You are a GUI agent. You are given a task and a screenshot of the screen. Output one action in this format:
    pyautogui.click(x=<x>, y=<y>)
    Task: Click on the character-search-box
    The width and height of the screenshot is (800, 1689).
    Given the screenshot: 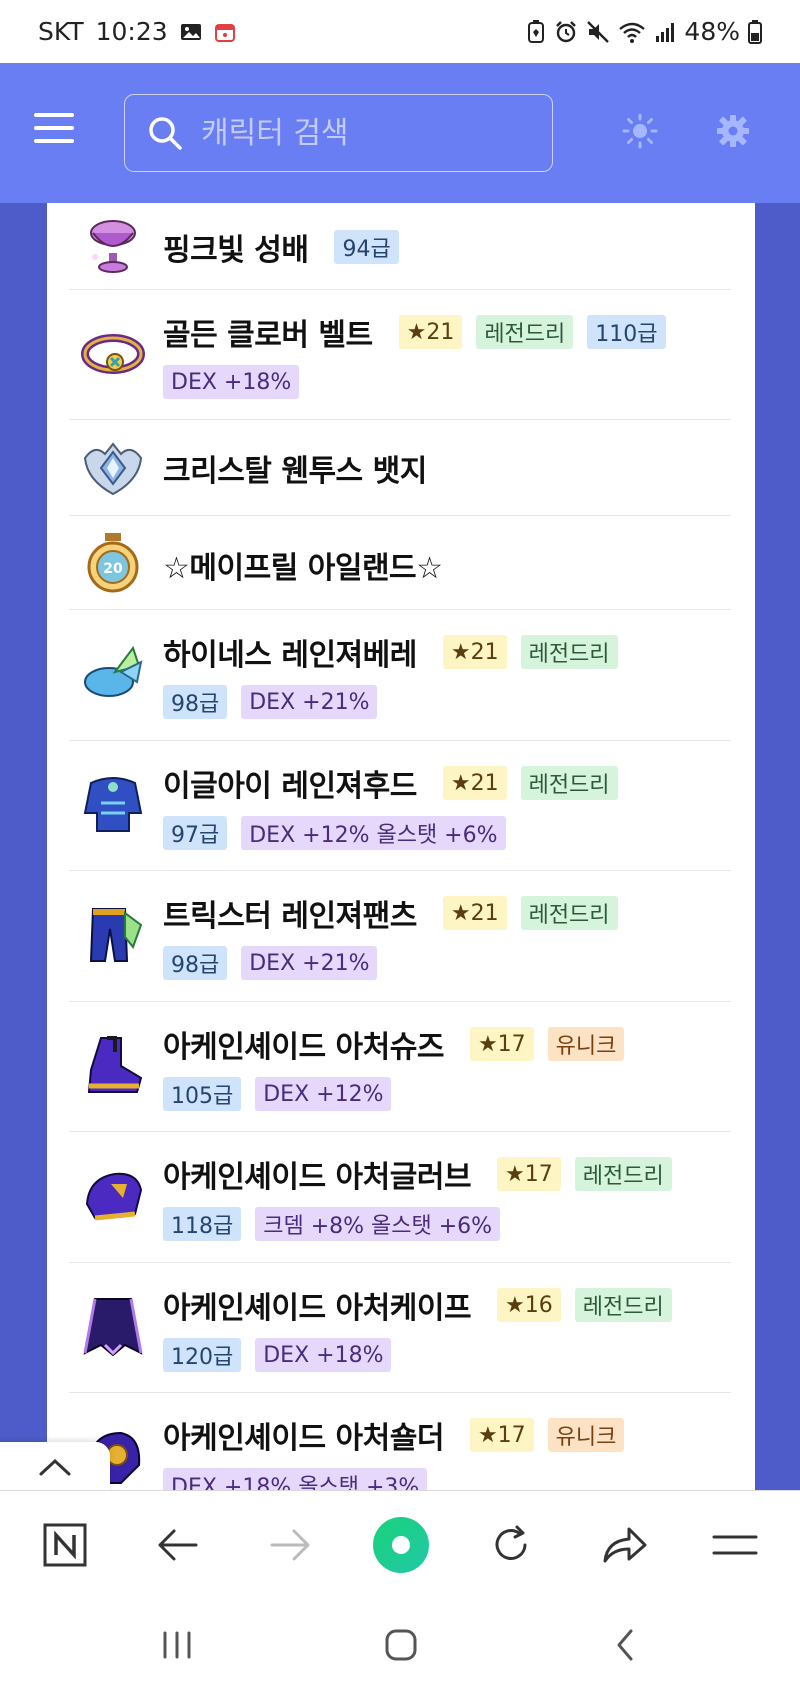 What is the action you would take?
    pyautogui.click(x=338, y=133)
    